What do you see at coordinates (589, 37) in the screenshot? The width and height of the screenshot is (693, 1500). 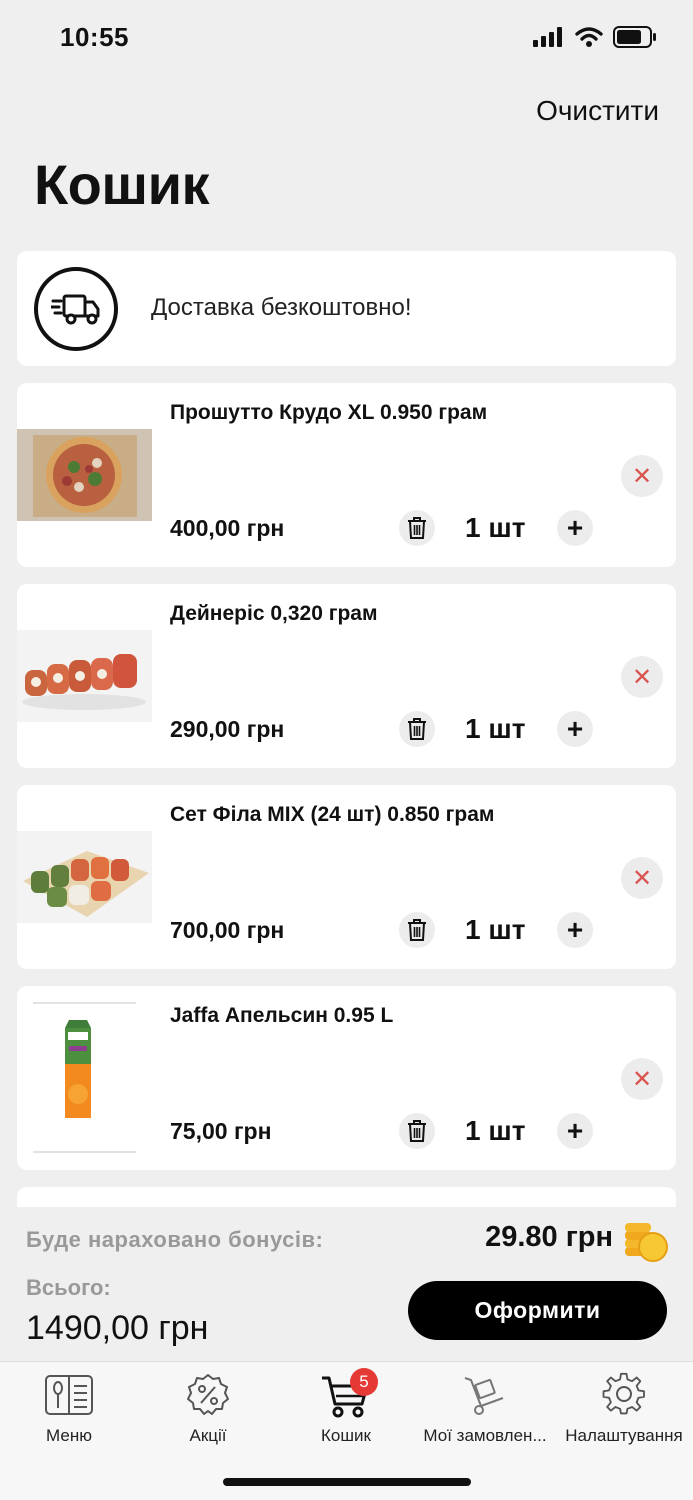 I see `wifi-icon` at bounding box center [589, 37].